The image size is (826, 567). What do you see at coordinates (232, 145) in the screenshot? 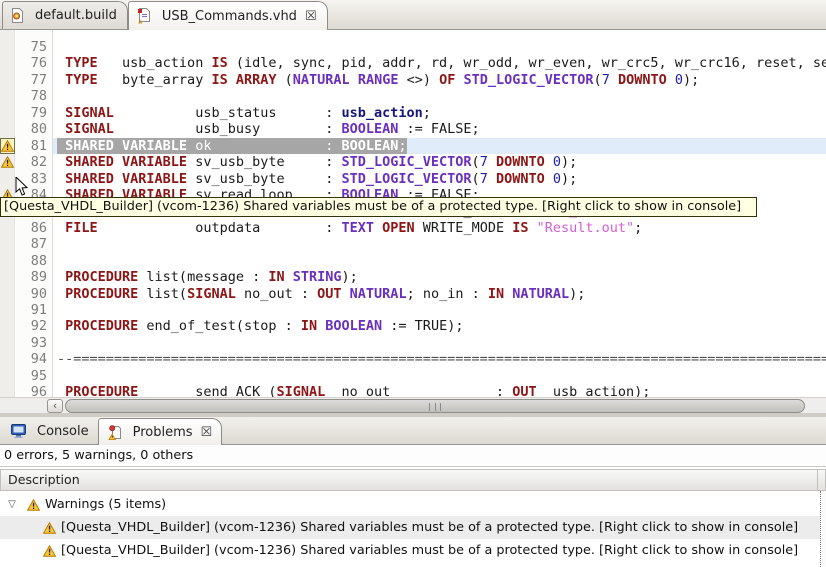
I see `selected-text: SHARED VARIABLE ok : BOOLEAN;` at bounding box center [232, 145].